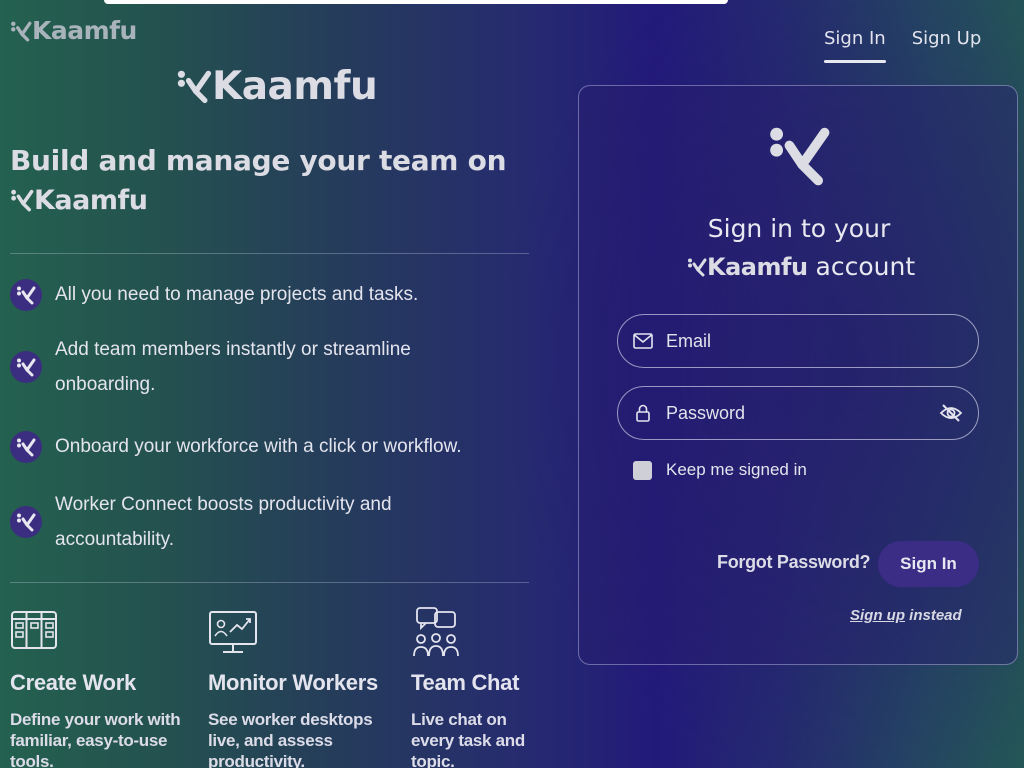 This screenshot has width=1024, height=768. I want to click on feature-column-title: Monitor Workers, so click(293, 682).